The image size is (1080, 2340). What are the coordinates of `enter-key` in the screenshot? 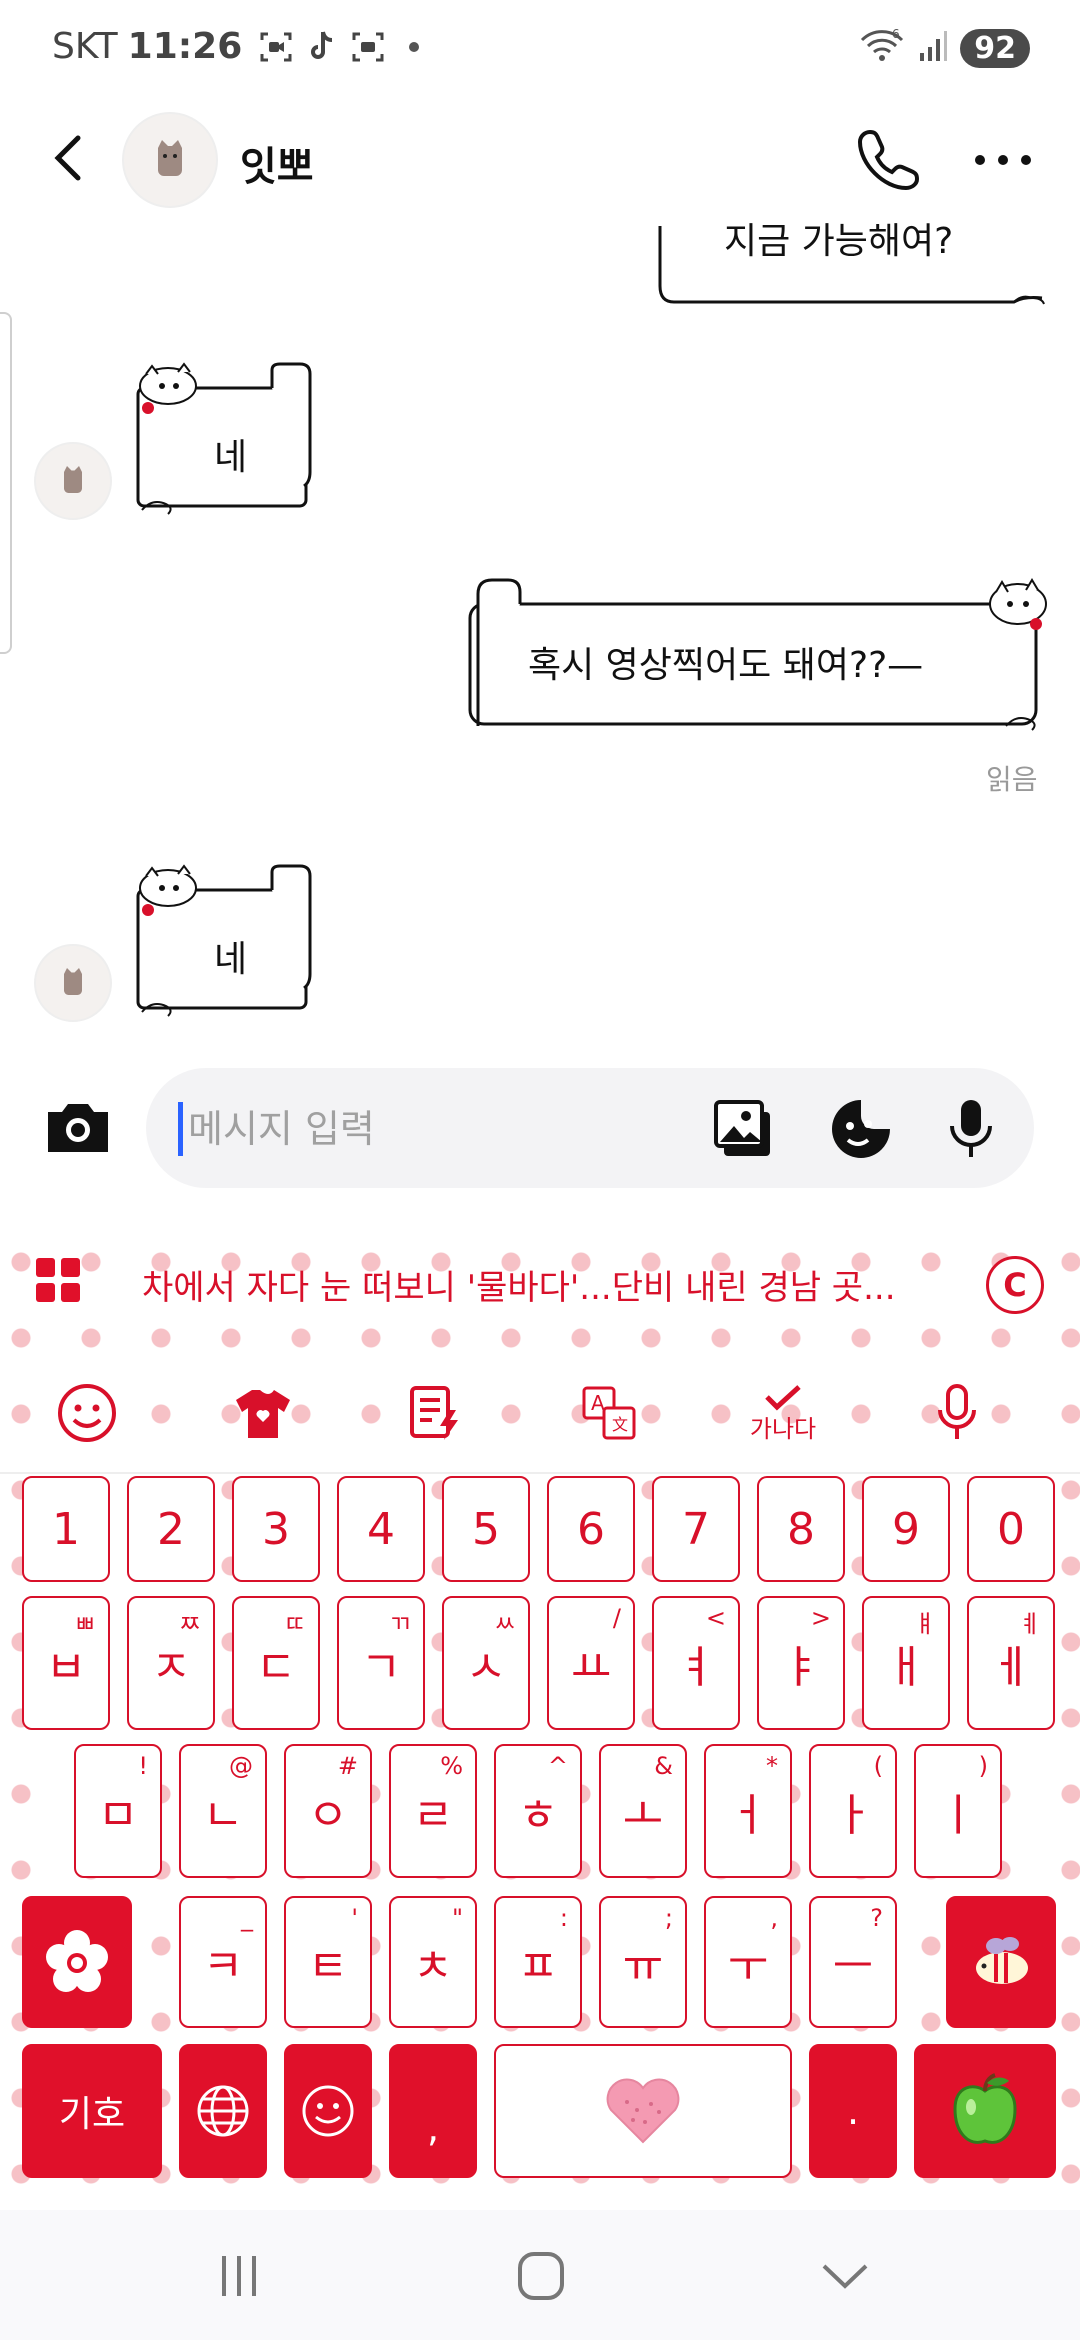 It's located at (985, 2111).